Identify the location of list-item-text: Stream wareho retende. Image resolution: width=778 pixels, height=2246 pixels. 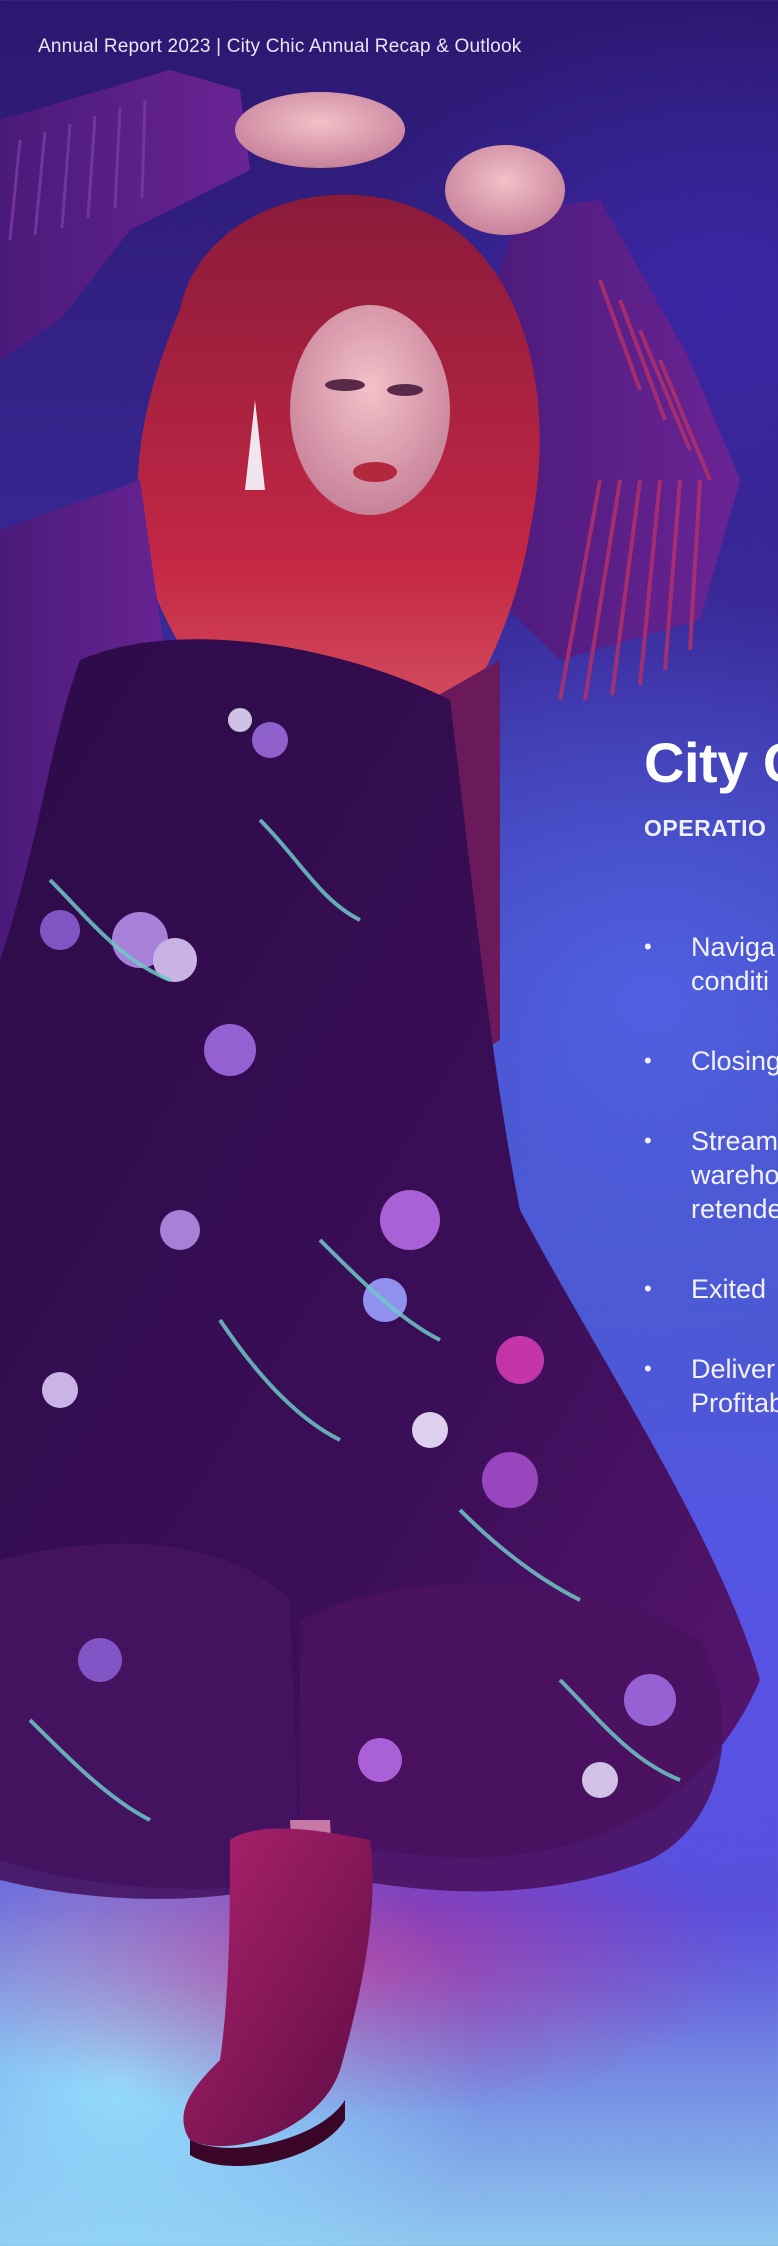
(734, 1175).